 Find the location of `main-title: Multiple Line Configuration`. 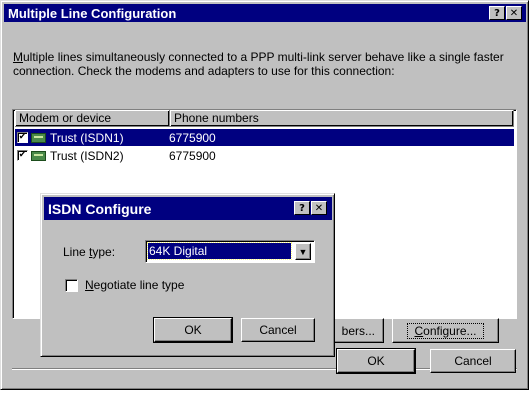

main-title: Multiple Line Configuration is located at coordinates (92, 13).